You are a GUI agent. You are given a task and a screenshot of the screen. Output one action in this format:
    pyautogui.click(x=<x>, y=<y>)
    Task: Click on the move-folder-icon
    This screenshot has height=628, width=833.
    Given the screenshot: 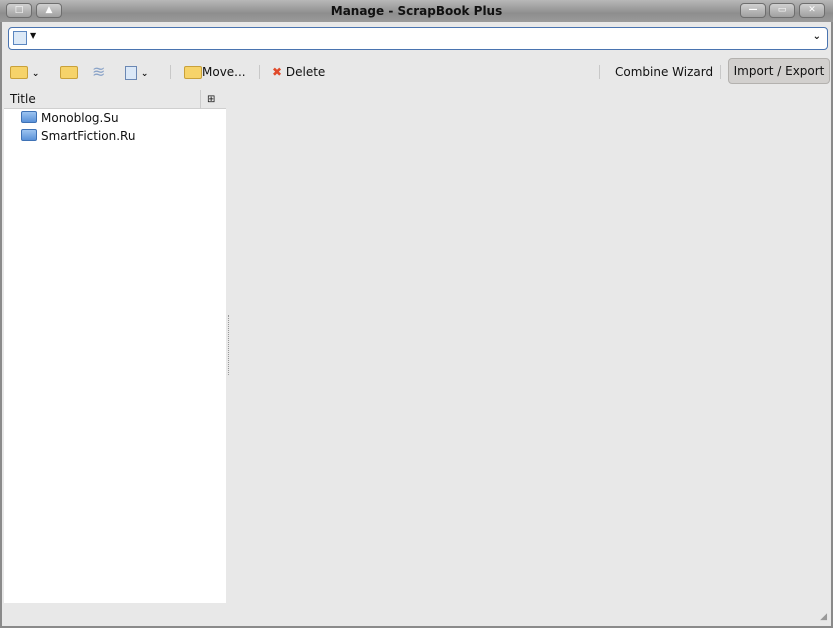 What is the action you would take?
    pyautogui.click(x=193, y=72)
    